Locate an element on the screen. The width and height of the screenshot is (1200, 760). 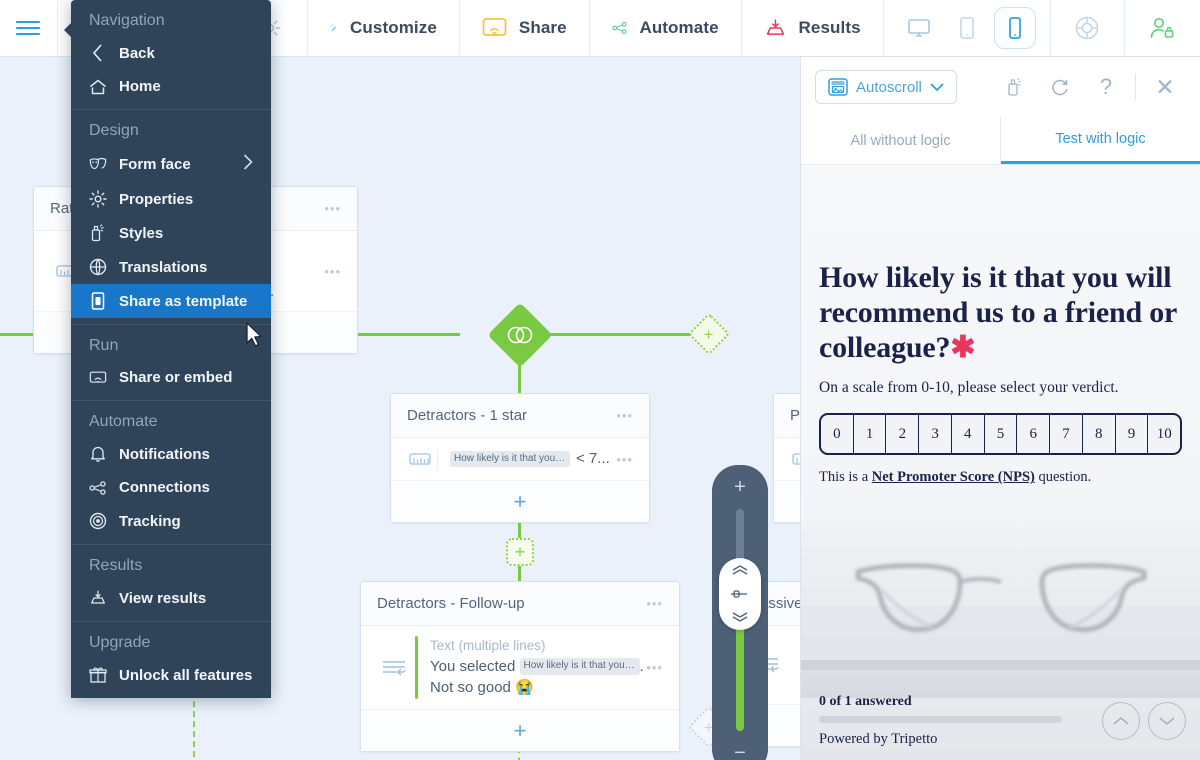
autoscroll-icon is located at coordinates (838, 87).